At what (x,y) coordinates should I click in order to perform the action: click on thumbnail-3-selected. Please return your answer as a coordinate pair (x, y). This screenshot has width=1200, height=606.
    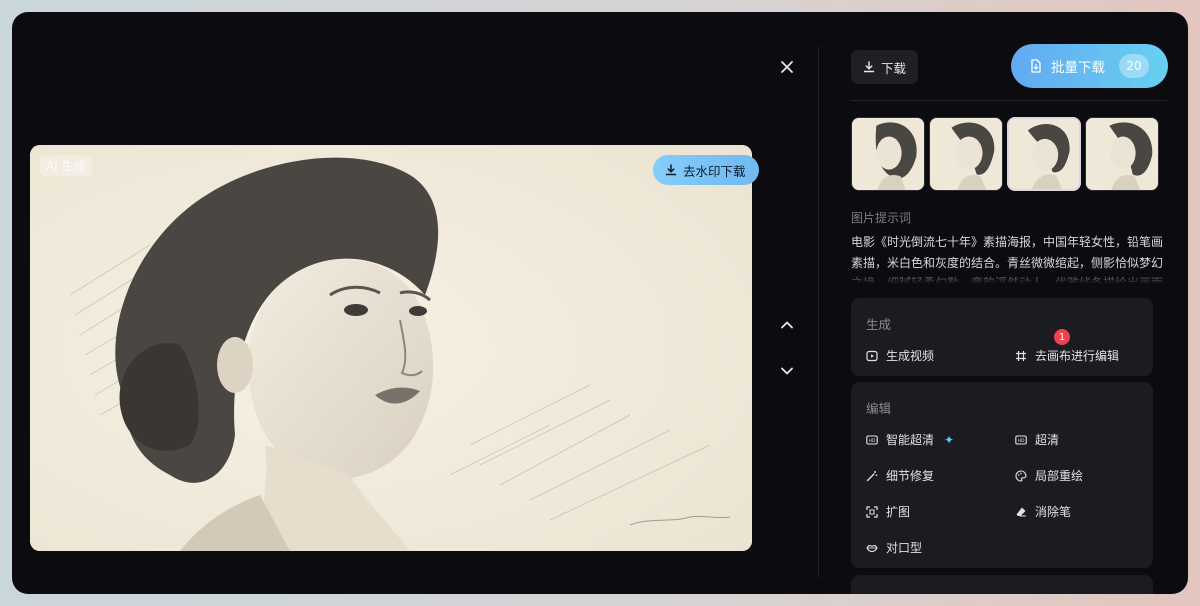
    Looking at the image, I should click on (1044, 154).